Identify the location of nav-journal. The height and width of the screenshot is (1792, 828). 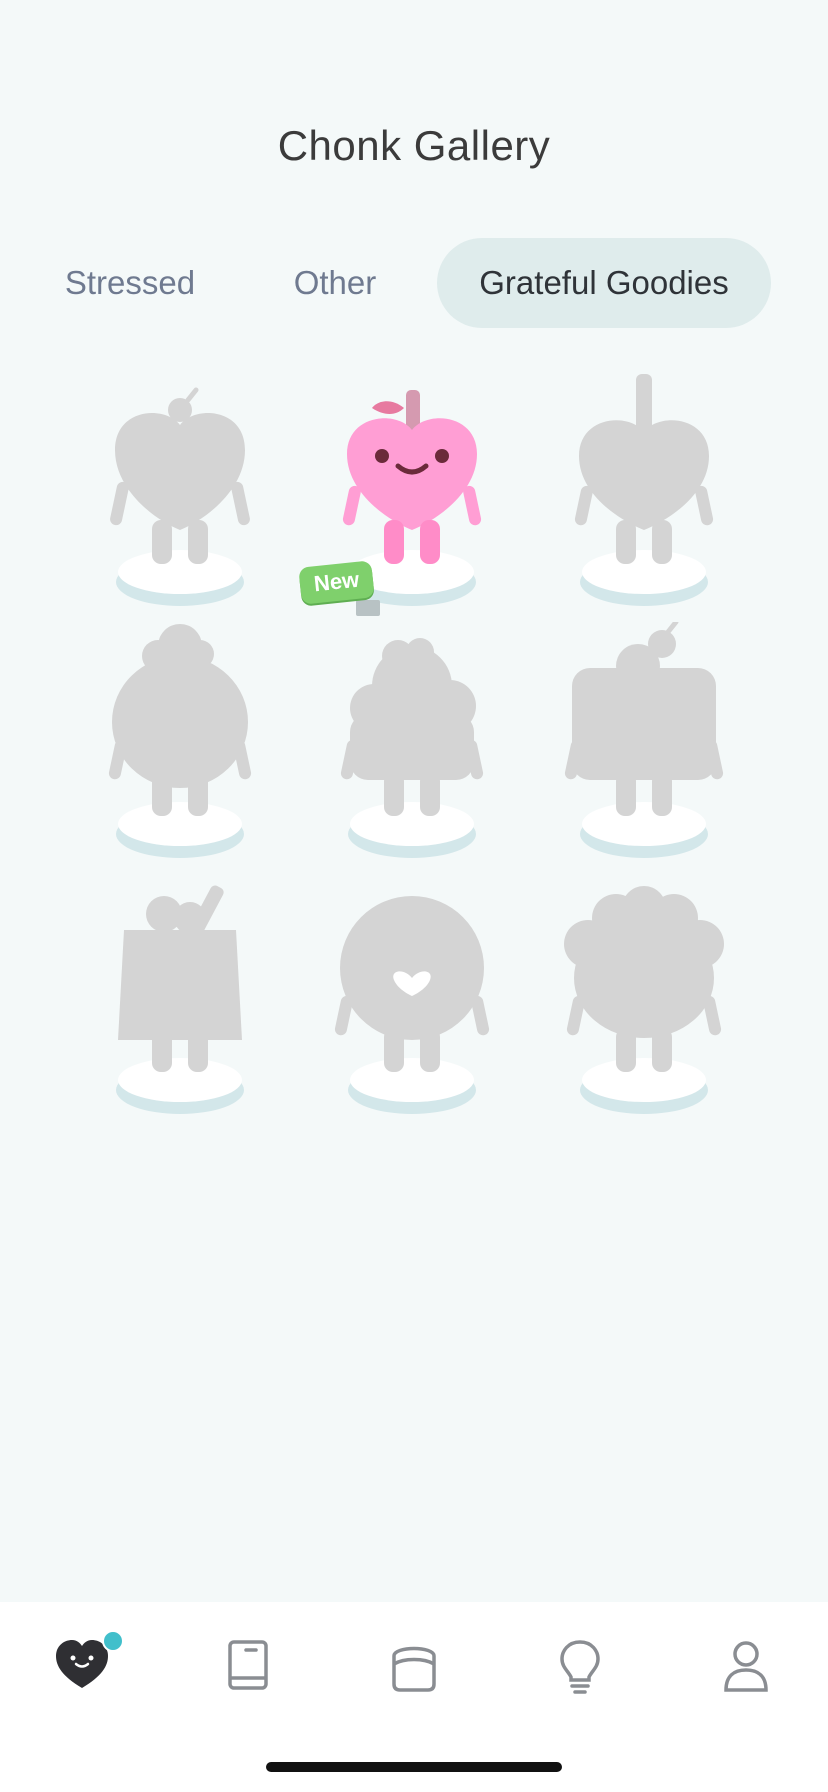
(248, 1666).